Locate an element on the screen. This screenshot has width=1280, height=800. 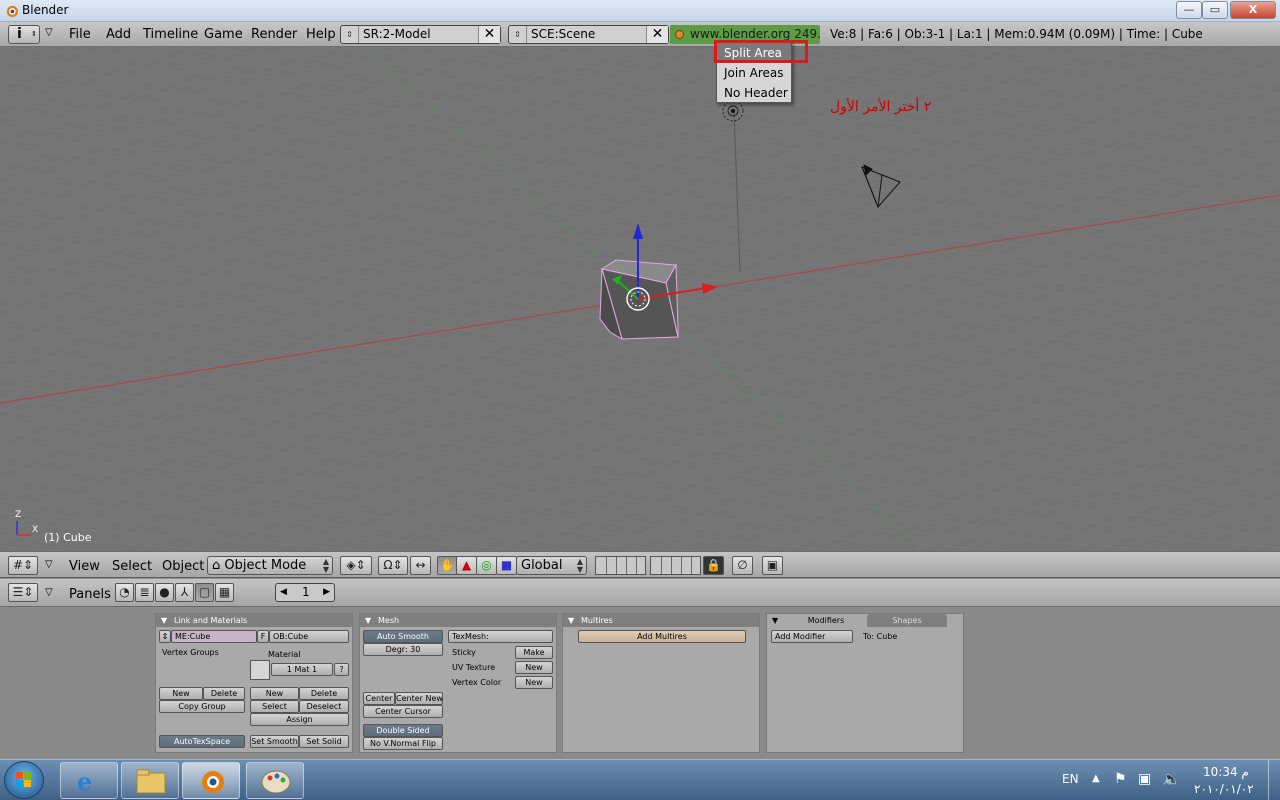
menu-render: Render is located at coordinates (274, 34).